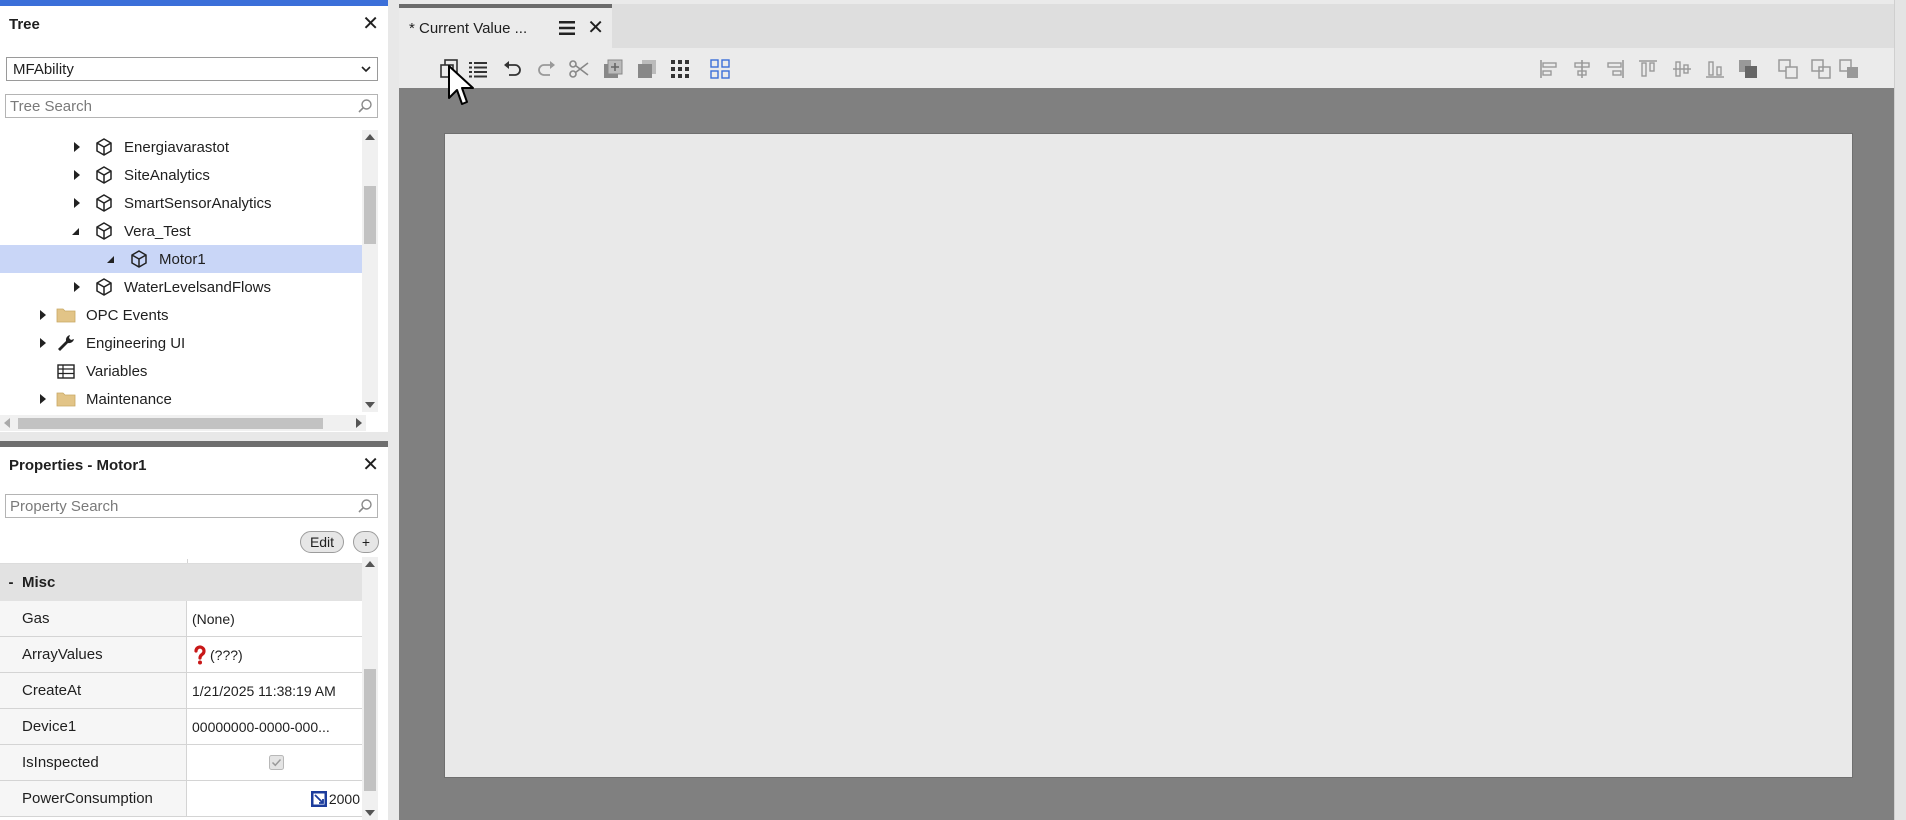  Describe the element at coordinates (370, 465) in the screenshot. I see `properties-close-icon: ✕` at that location.